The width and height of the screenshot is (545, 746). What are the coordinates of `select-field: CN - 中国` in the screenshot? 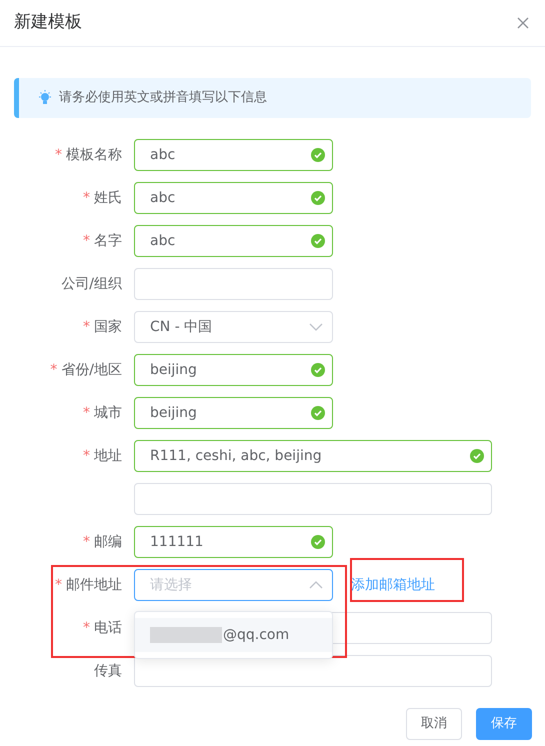 It's located at (233, 327).